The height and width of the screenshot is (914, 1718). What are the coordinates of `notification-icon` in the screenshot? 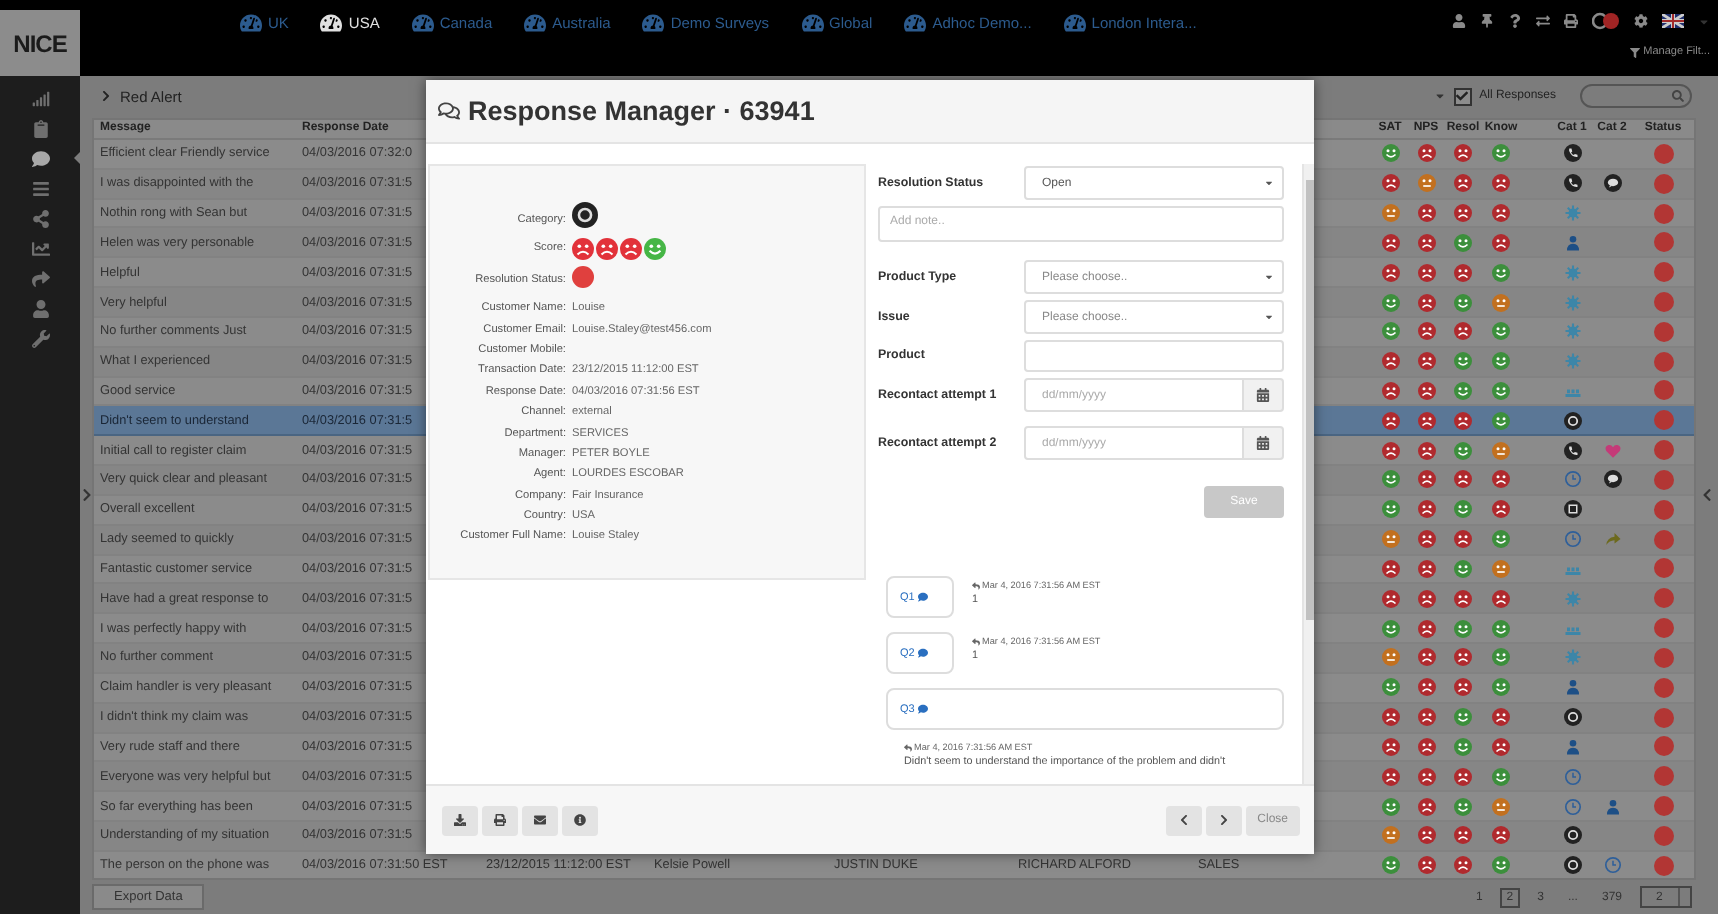 It's located at (1606, 21).